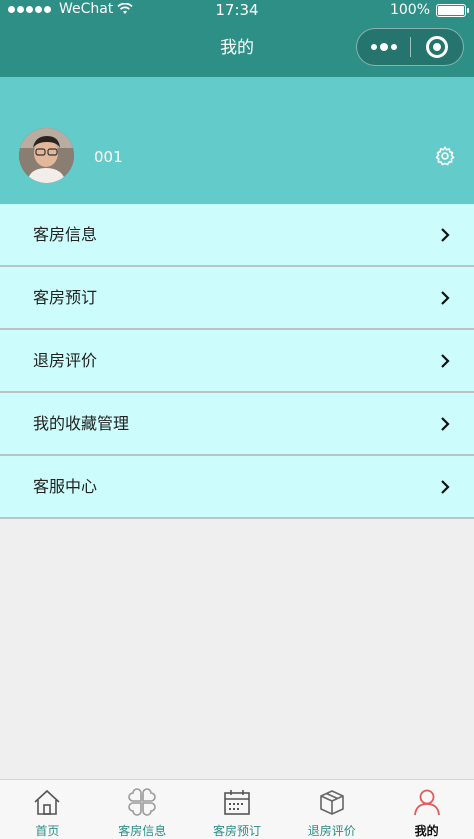 The width and height of the screenshot is (474, 839). Describe the element at coordinates (237, 424) in the screenshot. I see `menu-item-favorites: 我的收藏管理` at that location.